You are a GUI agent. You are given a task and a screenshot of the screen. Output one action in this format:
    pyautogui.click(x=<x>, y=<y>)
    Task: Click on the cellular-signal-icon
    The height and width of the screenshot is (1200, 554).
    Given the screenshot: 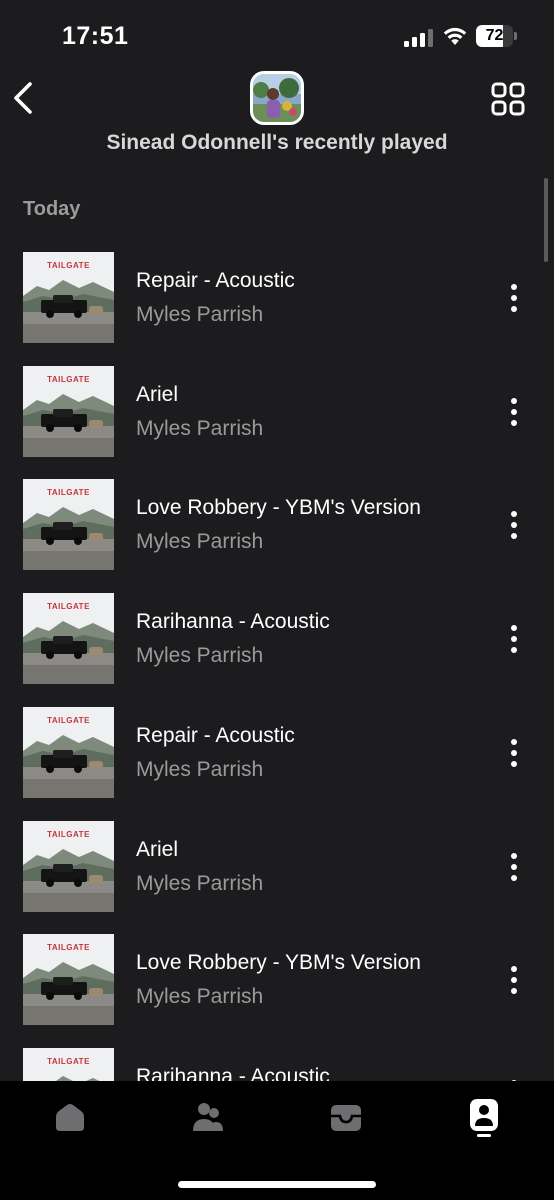 What is the action you would take?
    pyautogui.click(x=418, y=38)
    